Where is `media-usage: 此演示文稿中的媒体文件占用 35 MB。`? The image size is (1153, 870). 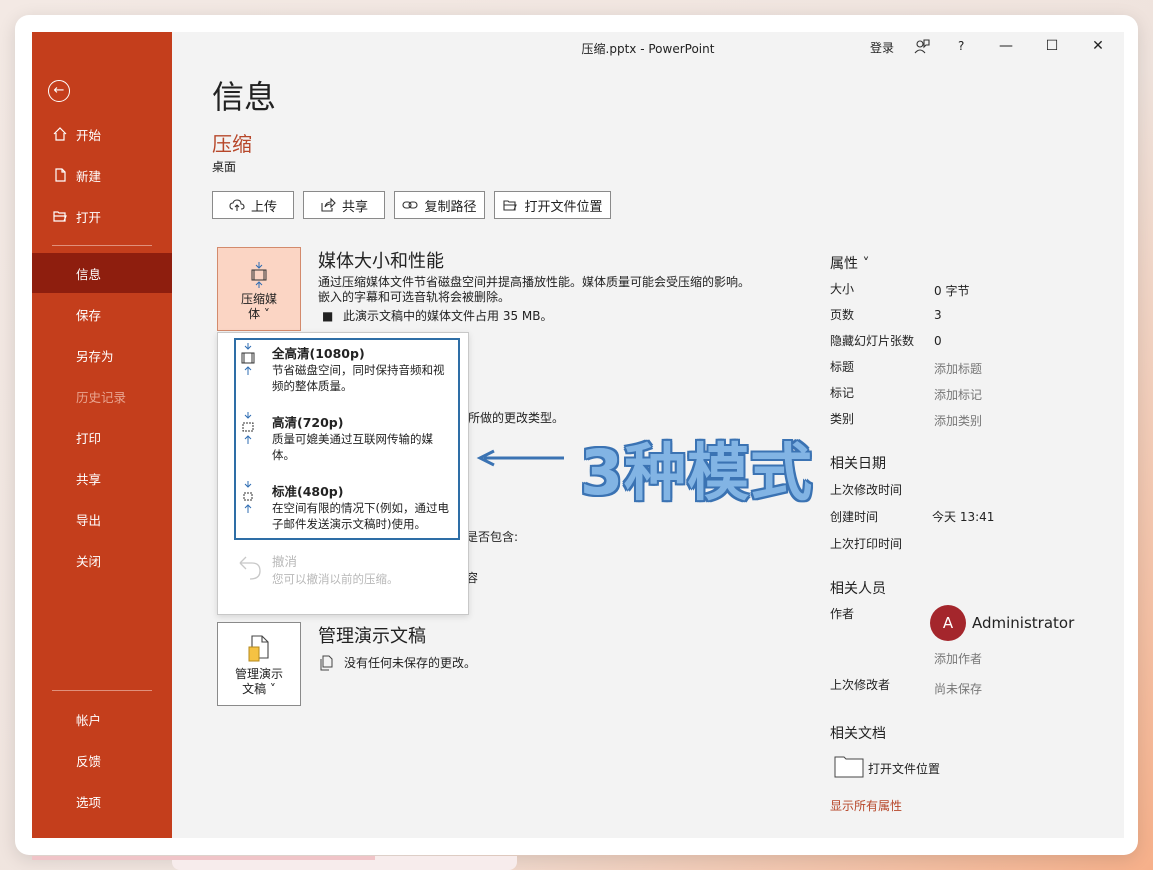 media-usage: 此演示文稿中的媒体文件占用 35 MB。 is located at coordinates (448, 316).